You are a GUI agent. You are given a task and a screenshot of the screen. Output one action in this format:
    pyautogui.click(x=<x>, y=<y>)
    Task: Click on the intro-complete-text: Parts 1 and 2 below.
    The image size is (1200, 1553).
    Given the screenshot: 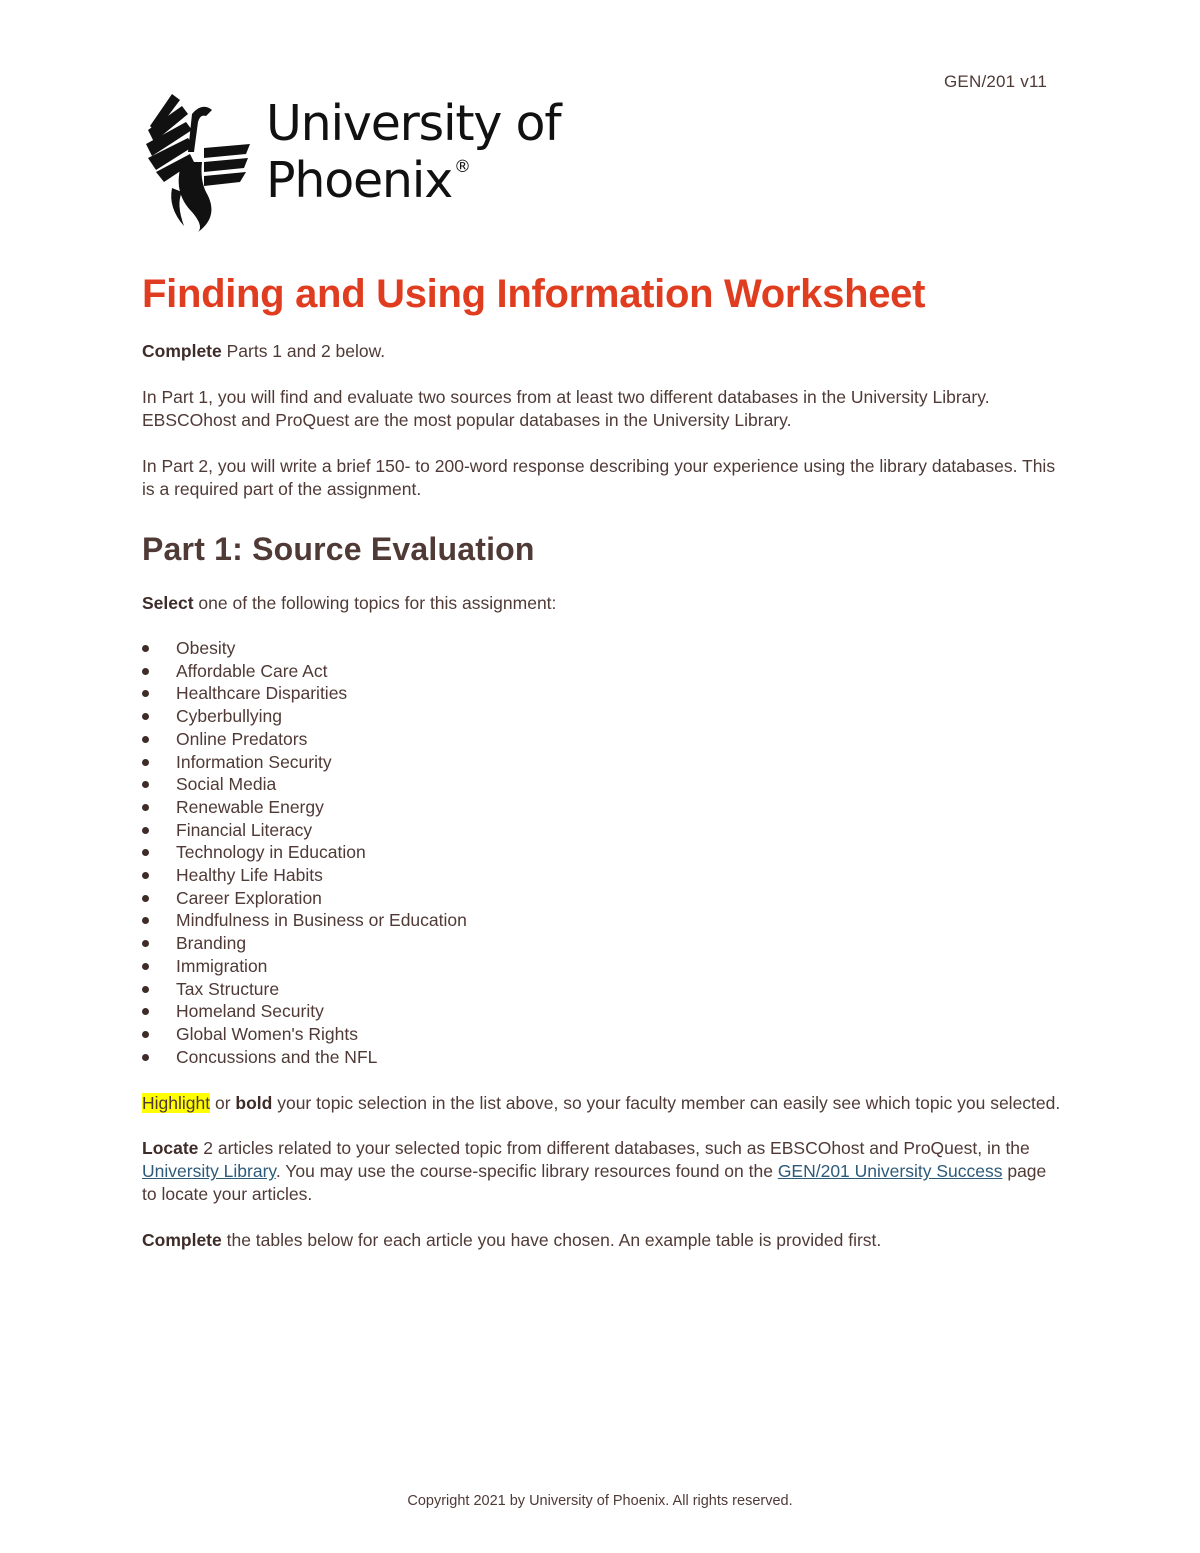 What is the action you would take?
    pyautogui.click(x=303, y=351)
    